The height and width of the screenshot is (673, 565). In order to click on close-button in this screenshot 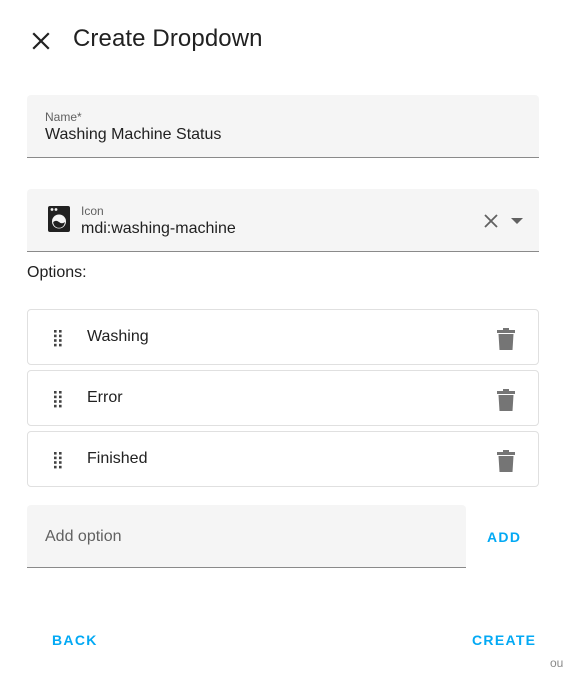, I will do `click(41, 41)`.